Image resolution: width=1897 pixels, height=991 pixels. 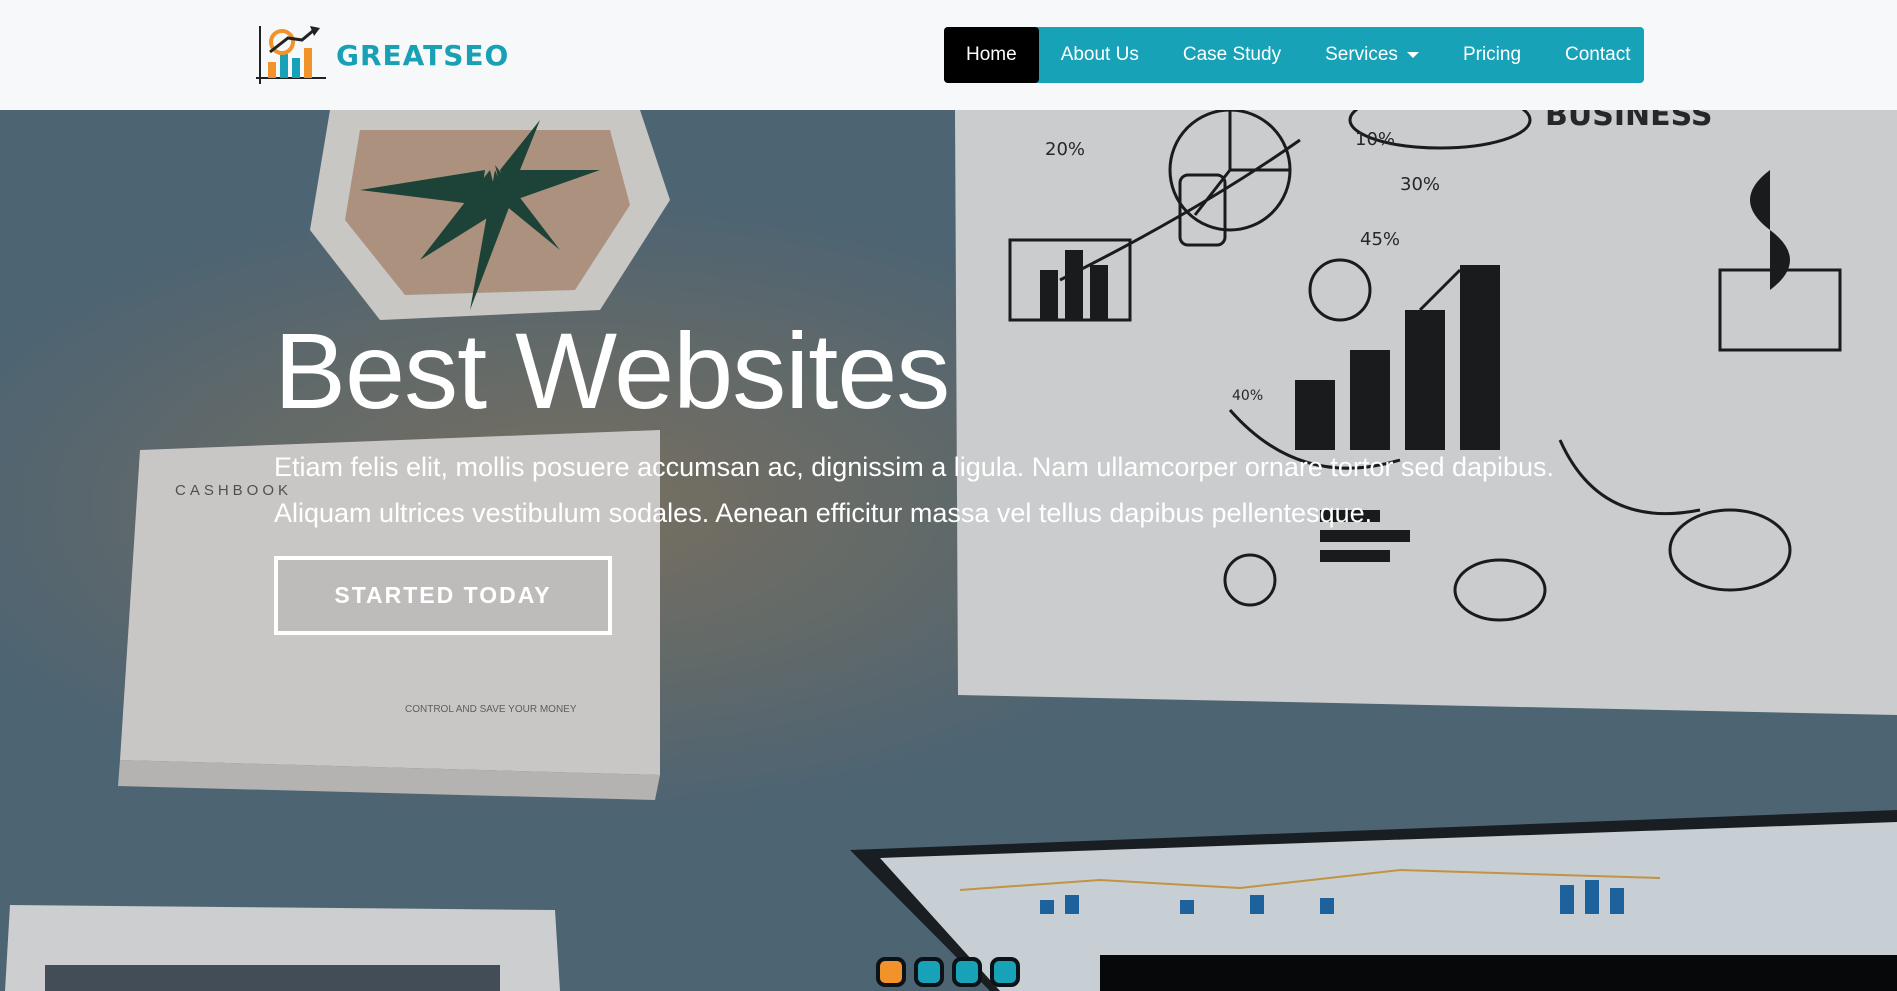 I want to click on nav-label: Pricing, so click(x=1492, y=54).